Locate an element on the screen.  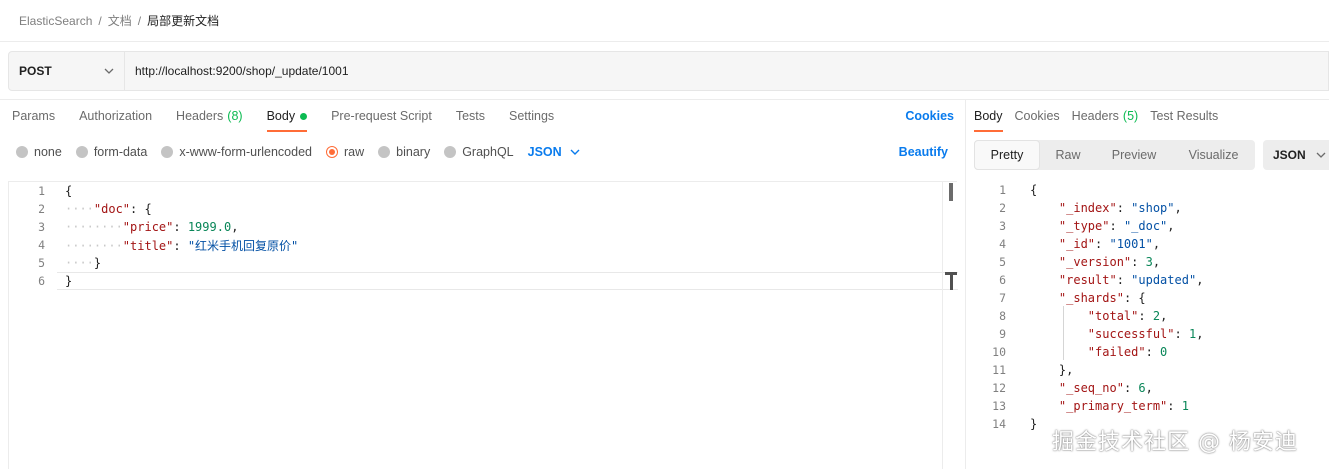
line-number: 11 is located at coordinates (999, 370).